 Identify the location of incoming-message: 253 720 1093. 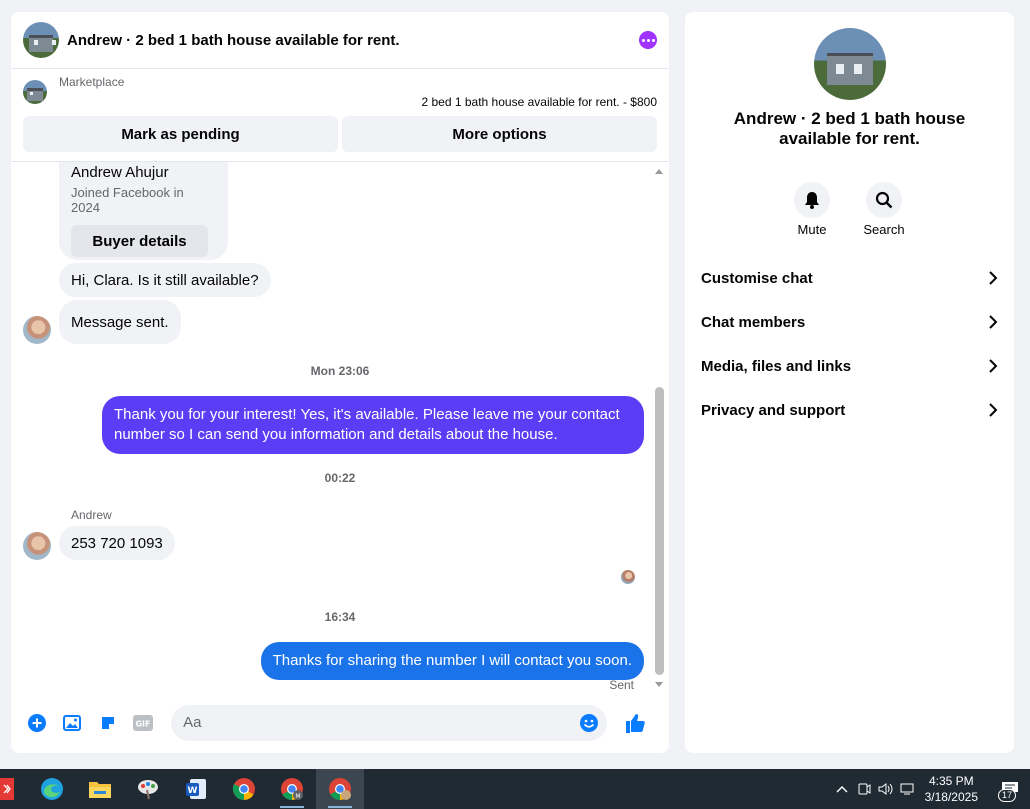
(117, 543).